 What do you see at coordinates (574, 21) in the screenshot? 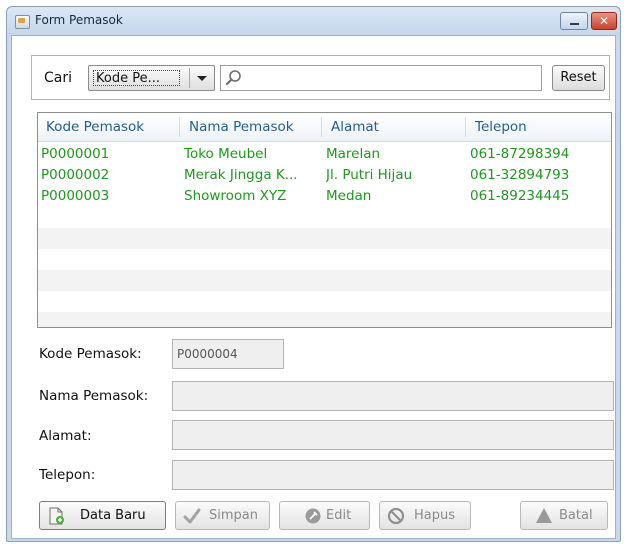
I see `minimize-button` at bounding box center [574, 21].